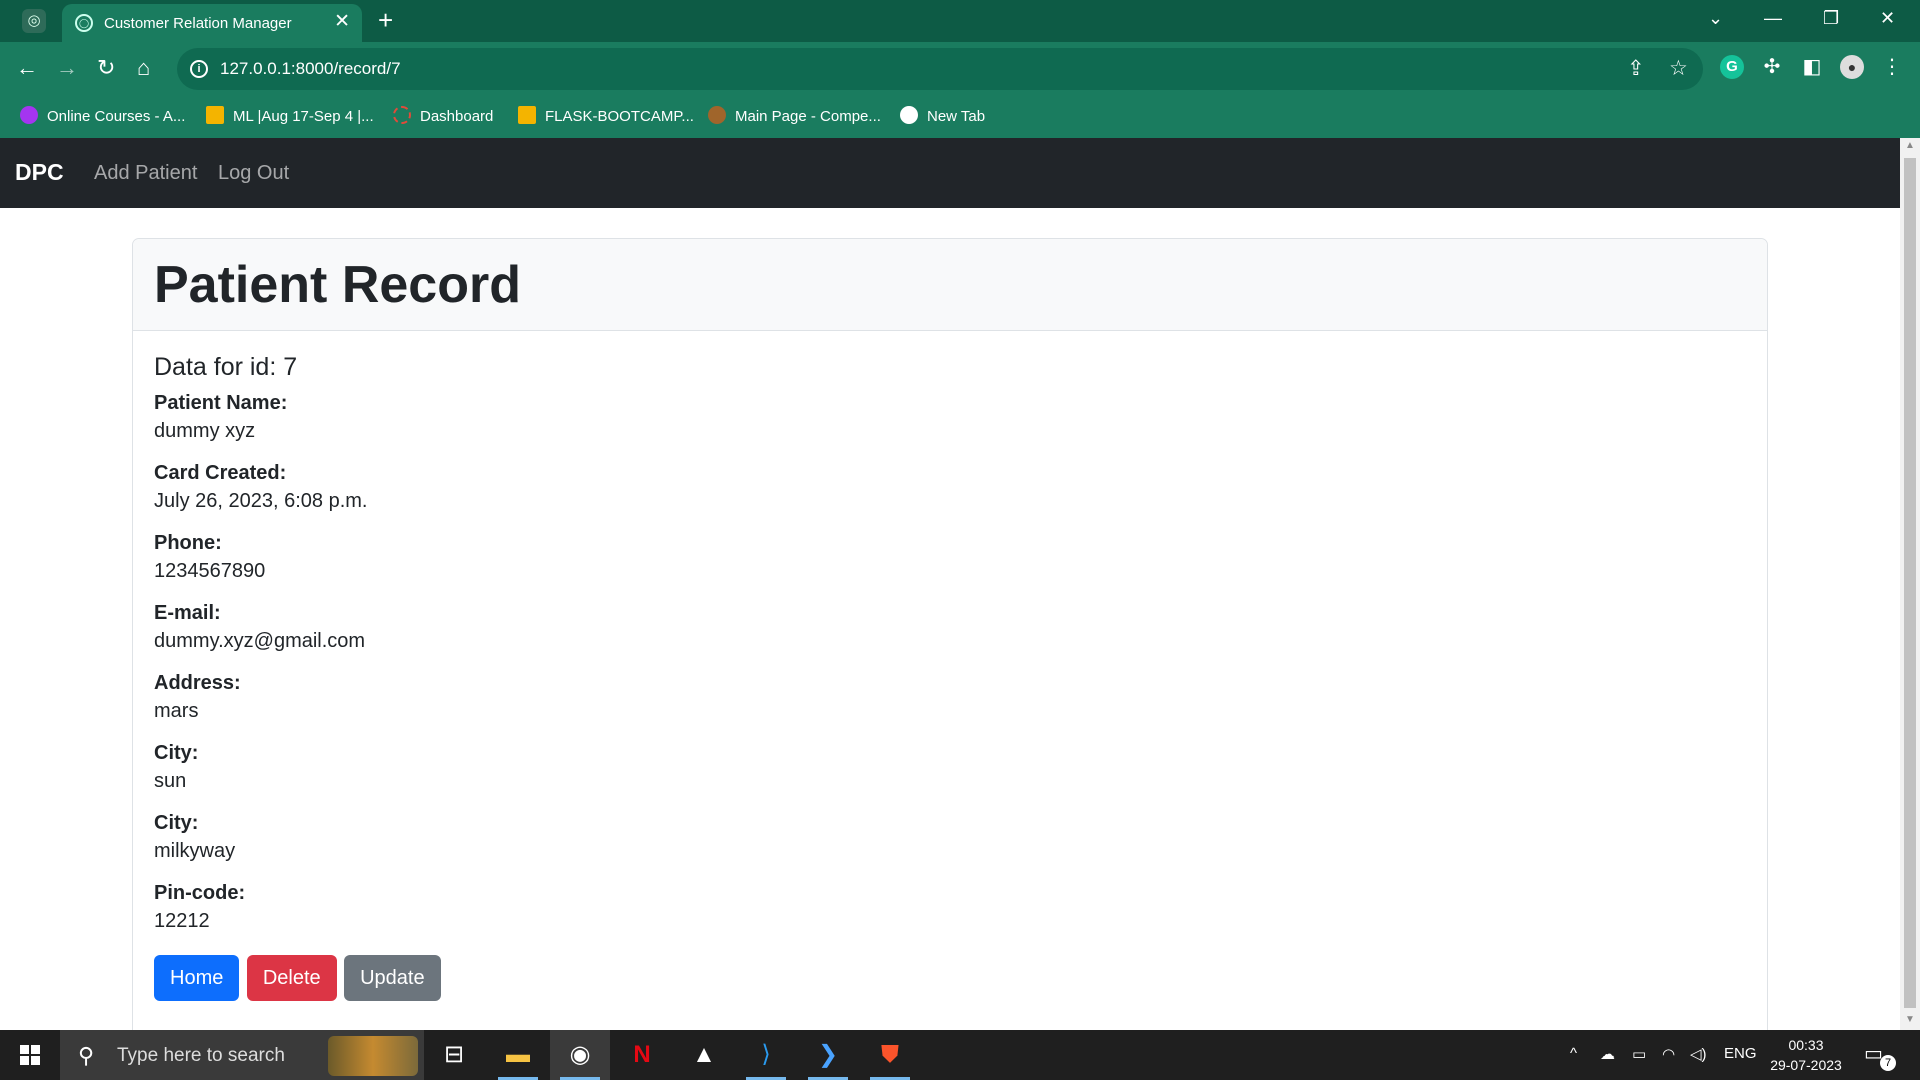 The height and width of the screenshot is (1080, 1920). What do you see at coordinates (1831, 18) in the screenshot?
I see `restore-button: ❐` at bounding box center [1831, 18].